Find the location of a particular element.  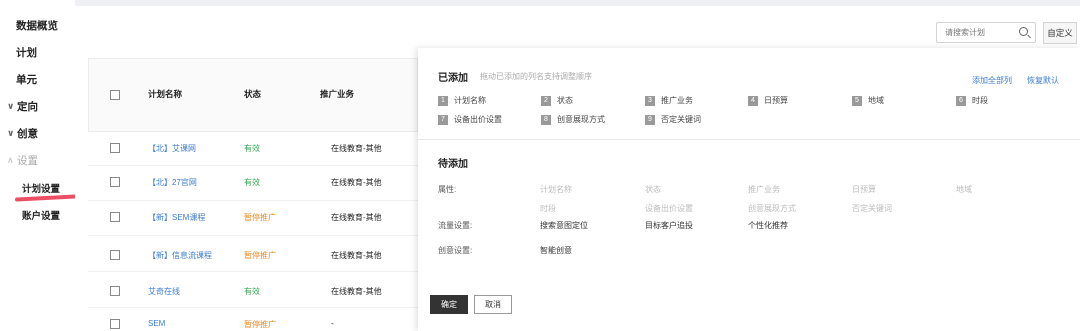

sidebar-item-label: 设置 is located at coordinates (27, 161).